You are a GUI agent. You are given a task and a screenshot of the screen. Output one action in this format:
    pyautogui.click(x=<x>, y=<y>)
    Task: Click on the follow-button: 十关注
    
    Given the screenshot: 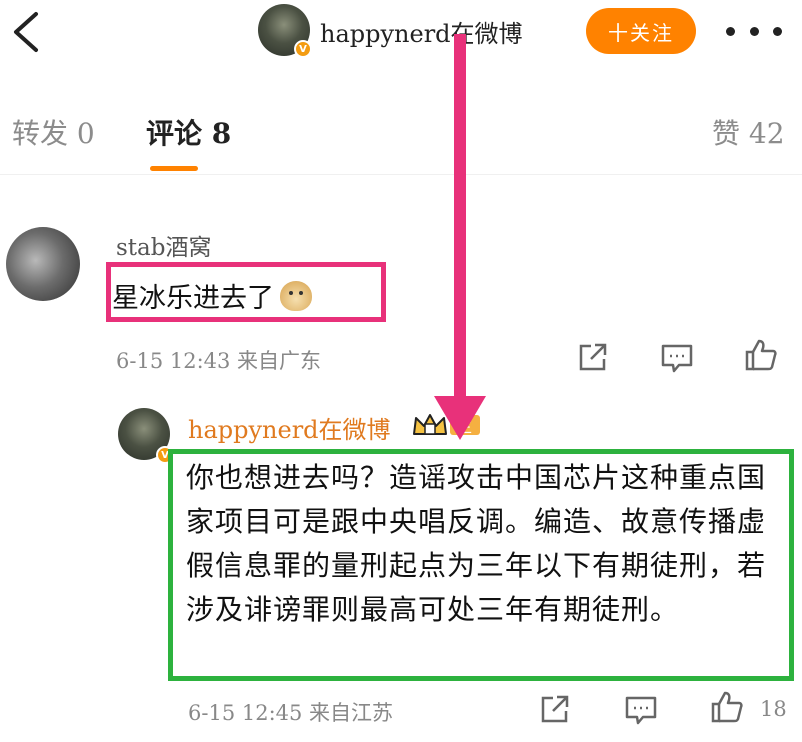 What is the action you would take?
    pyautogui.click(x=641, y=31)
    